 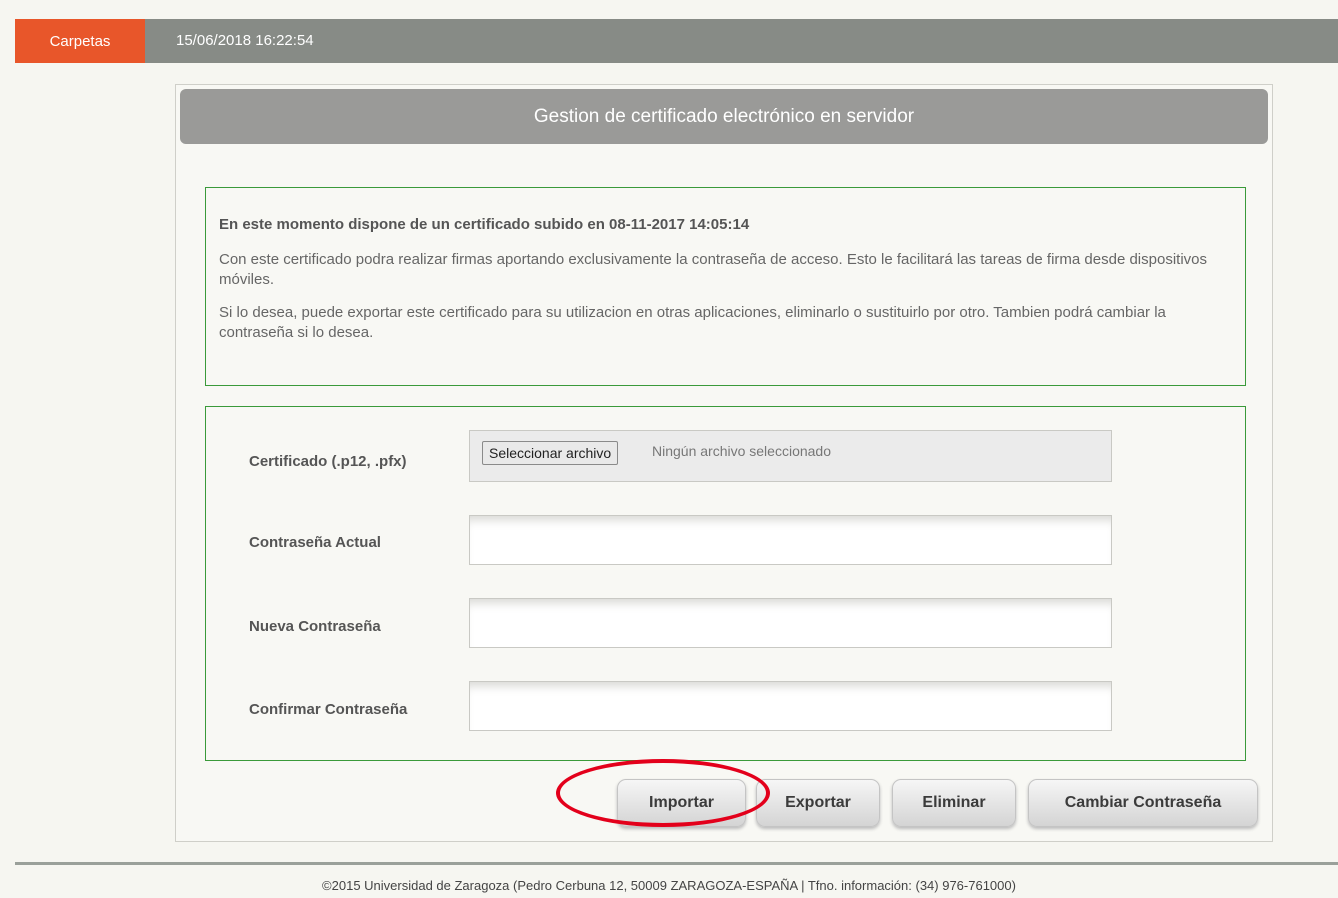 What do you see at coordinates (328, 709) in the screenshot?
I see `confirm-password-label: Confirmar Contraseña` at bounding box center [328, 709].